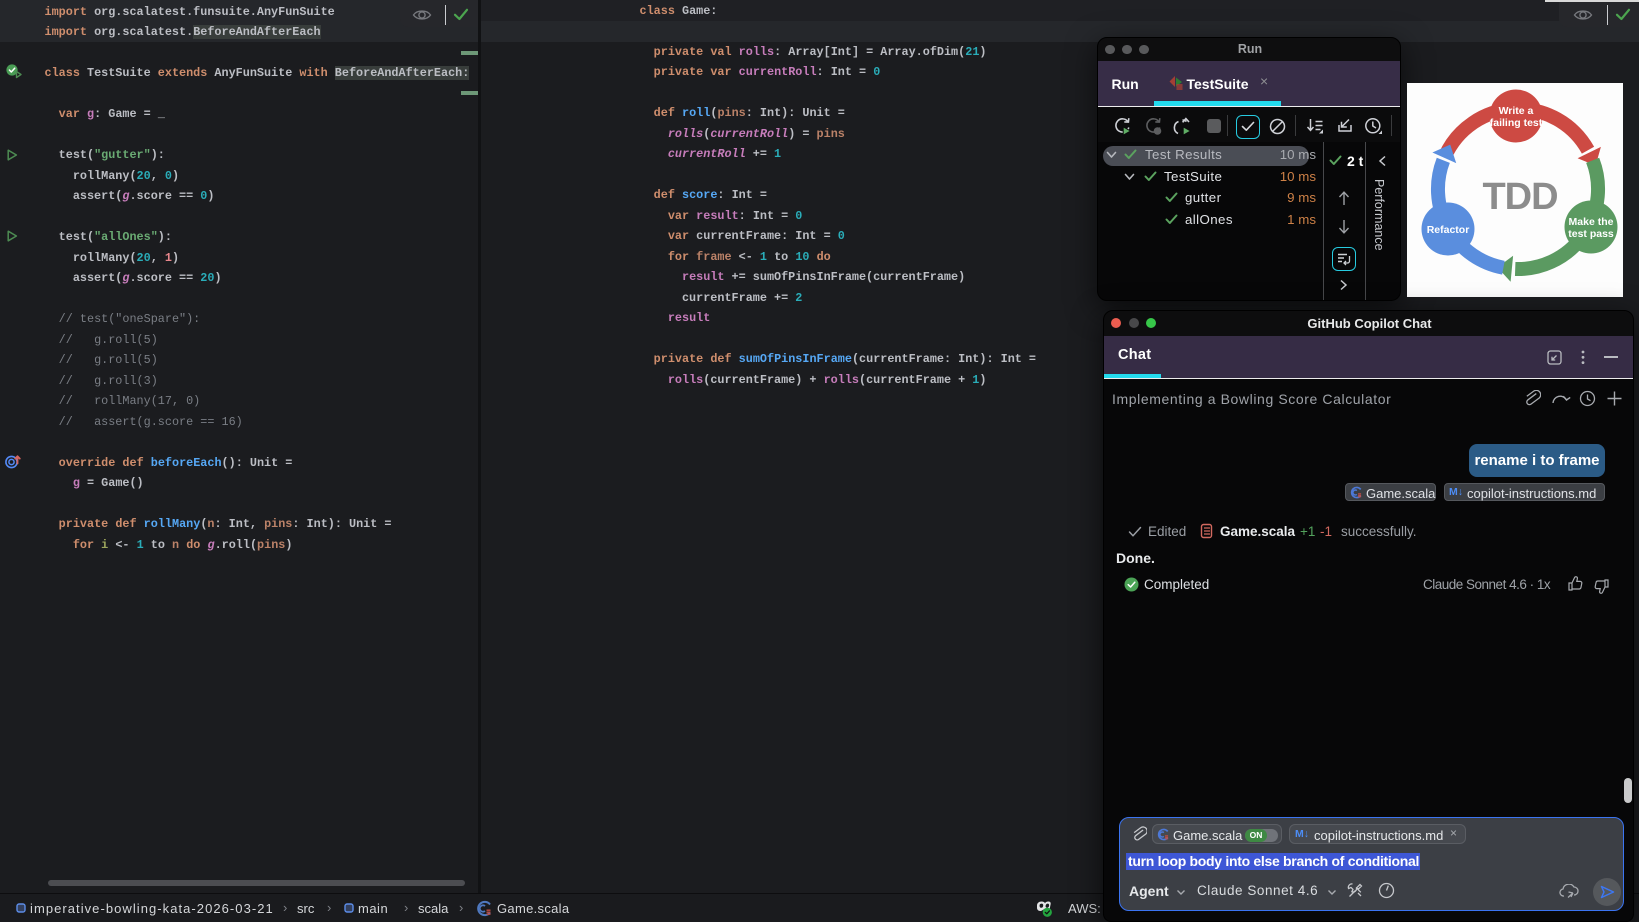 The image size is (1639, 922). Describe the element at coordinates (1591, 228) in the screenshot. I see `svg-text:Make thetest pass: Make the test pass` at that location.